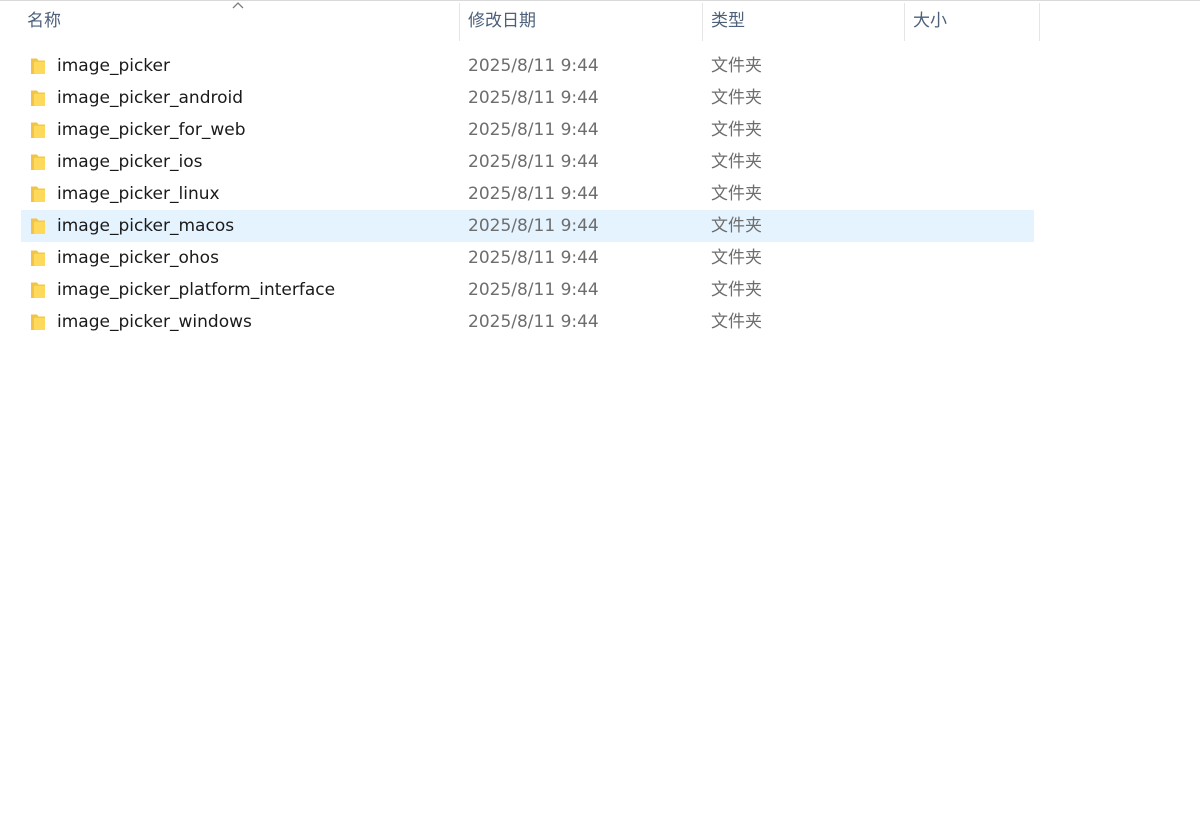 This screenshot has width=1200, height=834. I want to click on file-row: image_picker_android 2025/8/11 9:44 文件夹, so click(527, 98).